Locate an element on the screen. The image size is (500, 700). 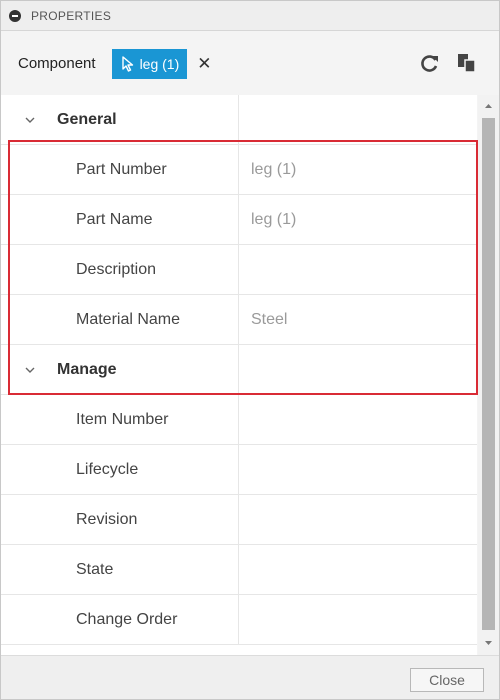
group-row-manage: Manage is located at coordinates (239, 370).